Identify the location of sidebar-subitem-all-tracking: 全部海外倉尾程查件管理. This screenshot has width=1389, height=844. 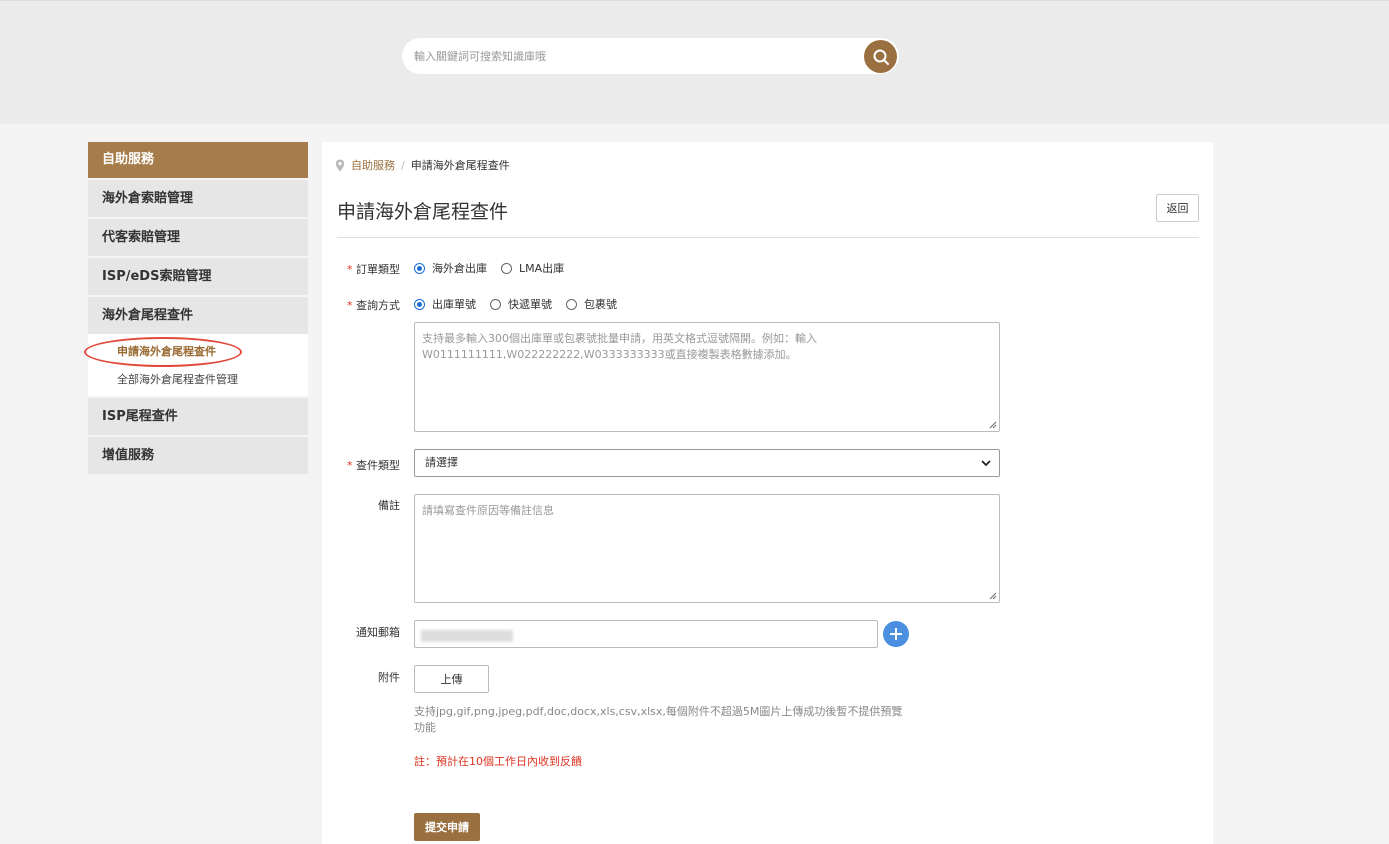
(198, 380).